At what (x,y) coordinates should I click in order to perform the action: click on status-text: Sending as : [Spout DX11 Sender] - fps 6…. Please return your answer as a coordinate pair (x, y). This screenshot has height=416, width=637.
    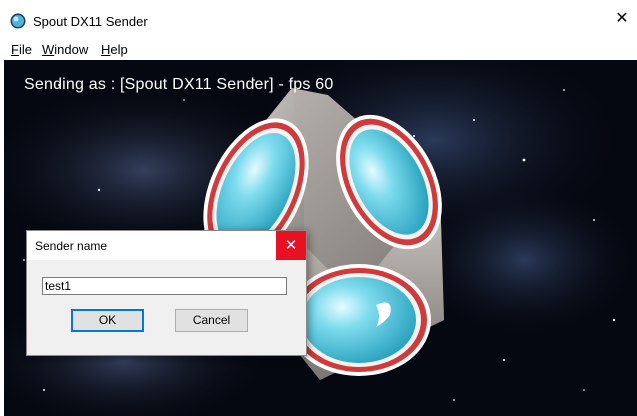
    Looking at the image, I should click on (179, 84).